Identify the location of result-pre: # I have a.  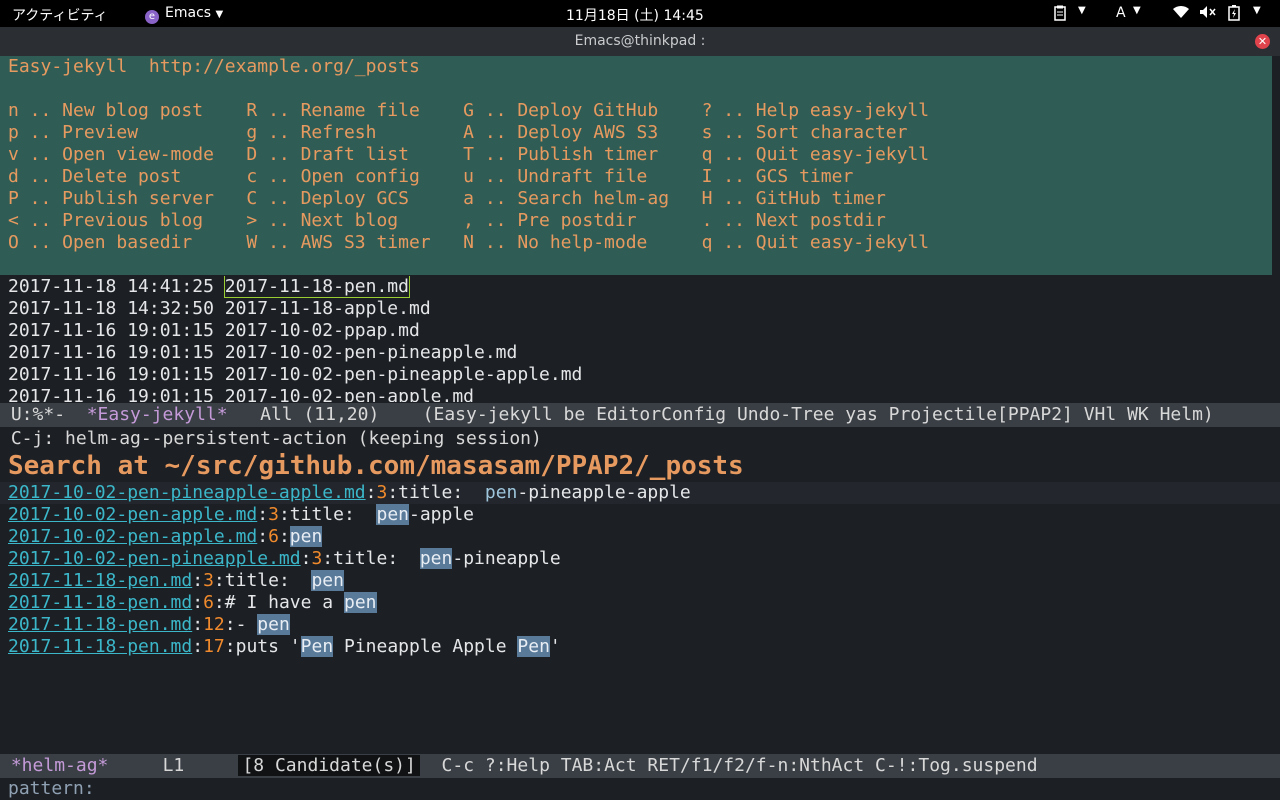
(284, 602).